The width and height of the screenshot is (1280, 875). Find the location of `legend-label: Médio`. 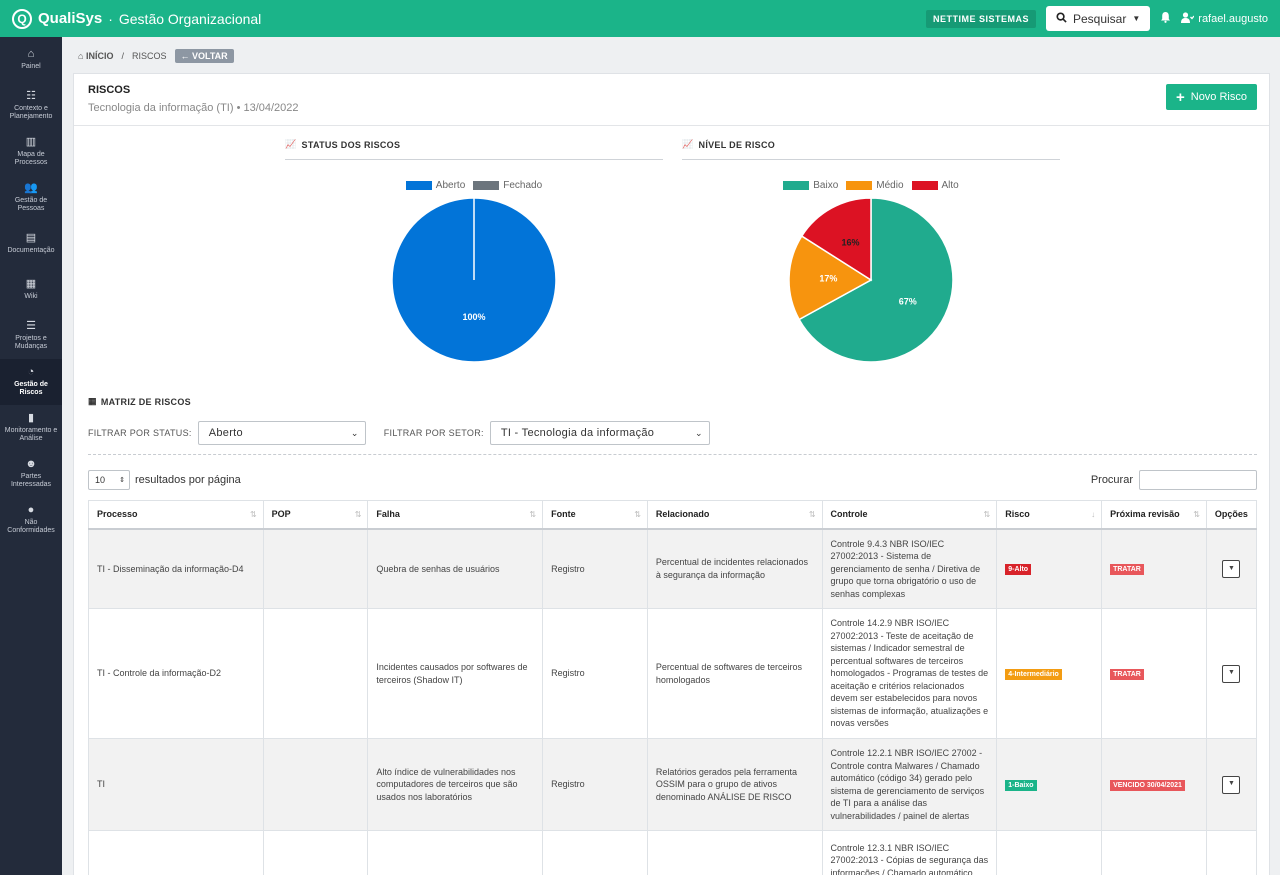

legend-label: Médio is located at coordinates (890, 185).